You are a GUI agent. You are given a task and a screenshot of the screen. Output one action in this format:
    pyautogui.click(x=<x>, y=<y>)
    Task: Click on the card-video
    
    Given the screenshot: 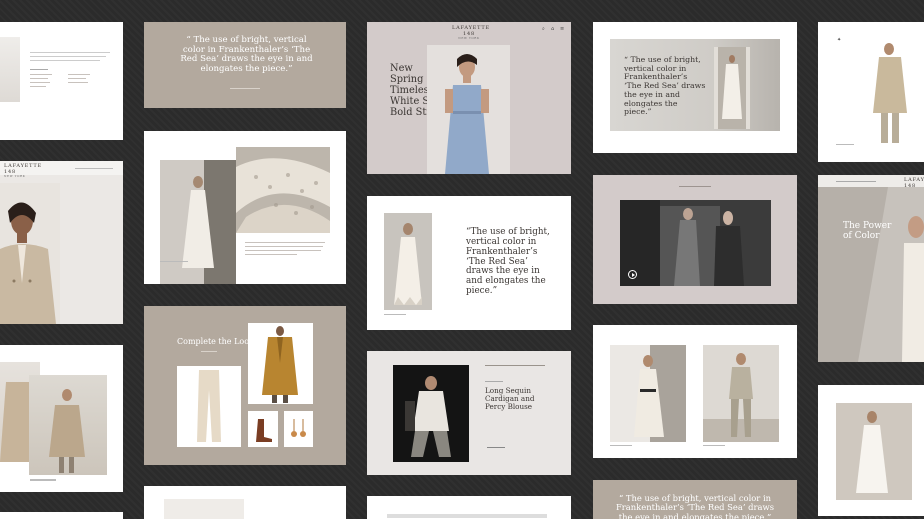 What is the action you would take?
    pyautogui.click(x=695, y=239)
    